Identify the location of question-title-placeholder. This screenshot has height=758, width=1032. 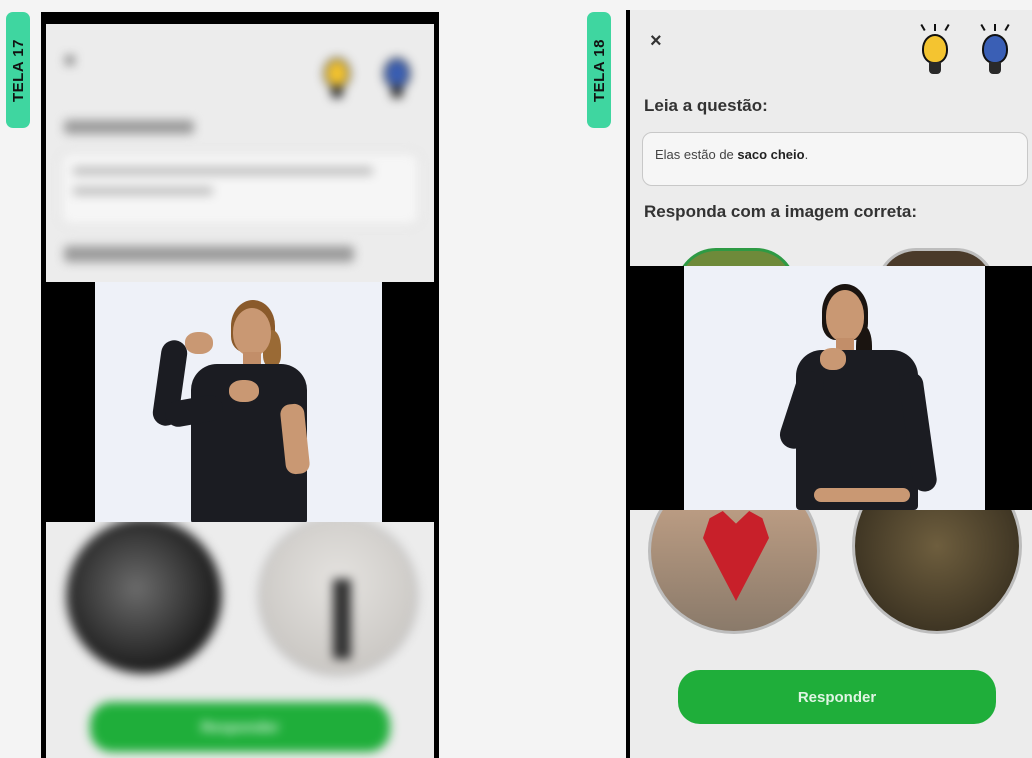
(129, 127).